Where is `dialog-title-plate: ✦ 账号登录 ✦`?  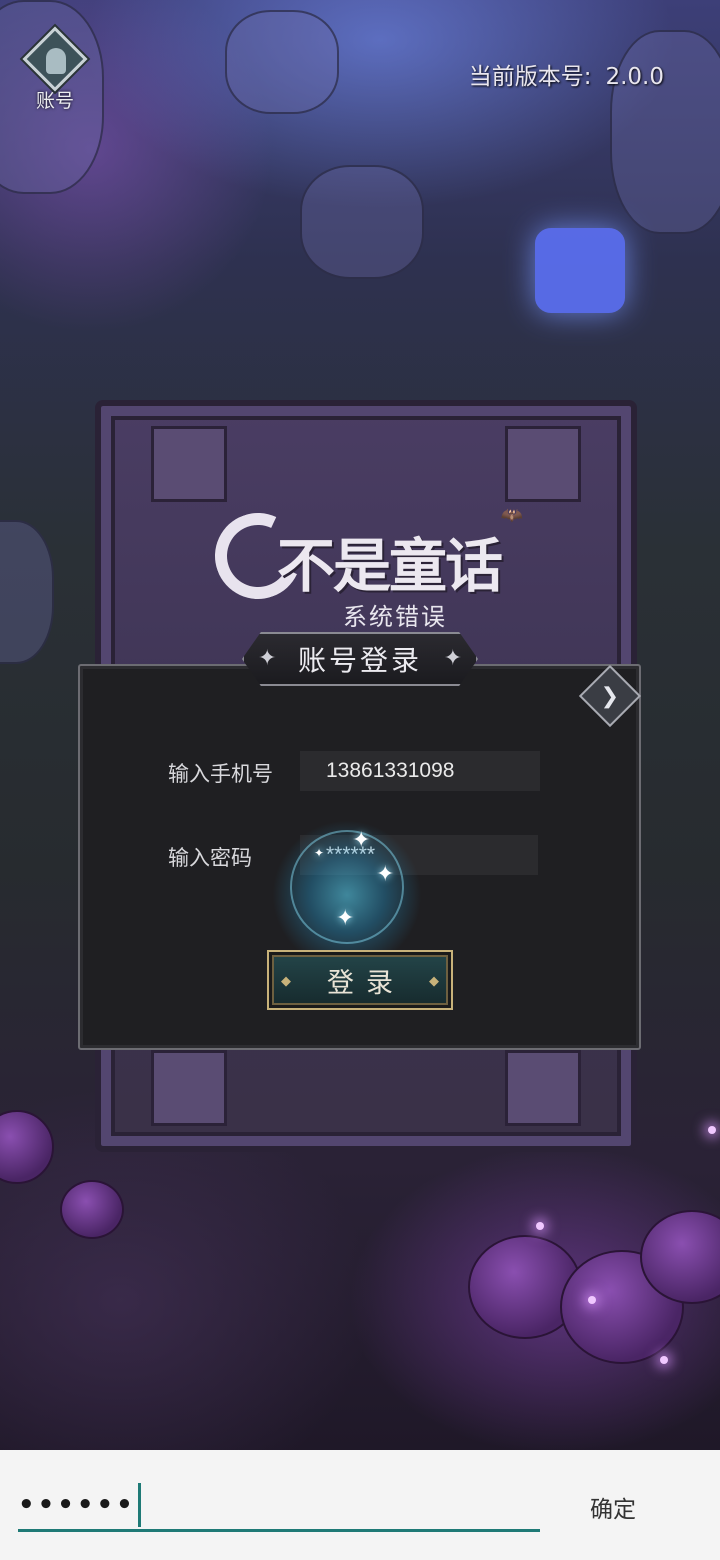 dialog-title-plate: ✦ 账号登录 ✦ is located at coordinates (360, 659).